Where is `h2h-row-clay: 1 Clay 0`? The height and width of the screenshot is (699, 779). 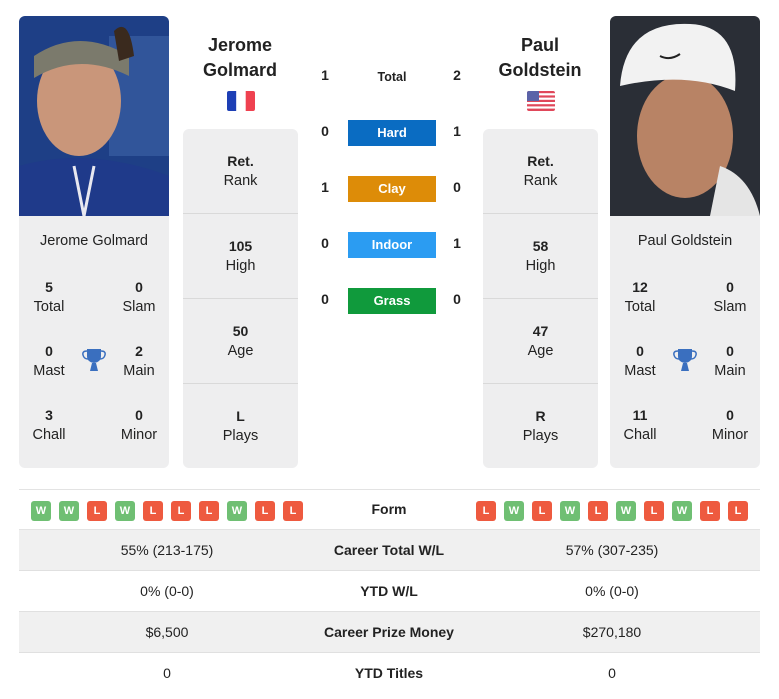 h2h-row-clay: 1 Clay 0 is located at coordinates (390, 189).